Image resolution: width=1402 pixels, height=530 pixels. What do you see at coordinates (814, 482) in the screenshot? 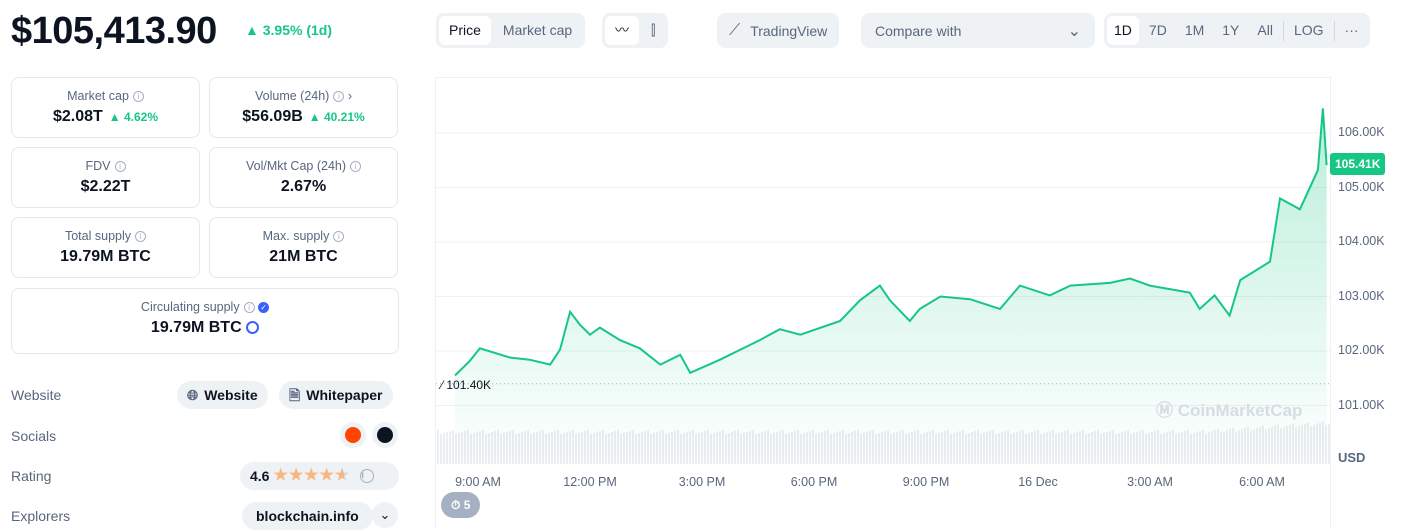
I see `x-tick-label: 6:00 PM` at bounding box center [814, 482].